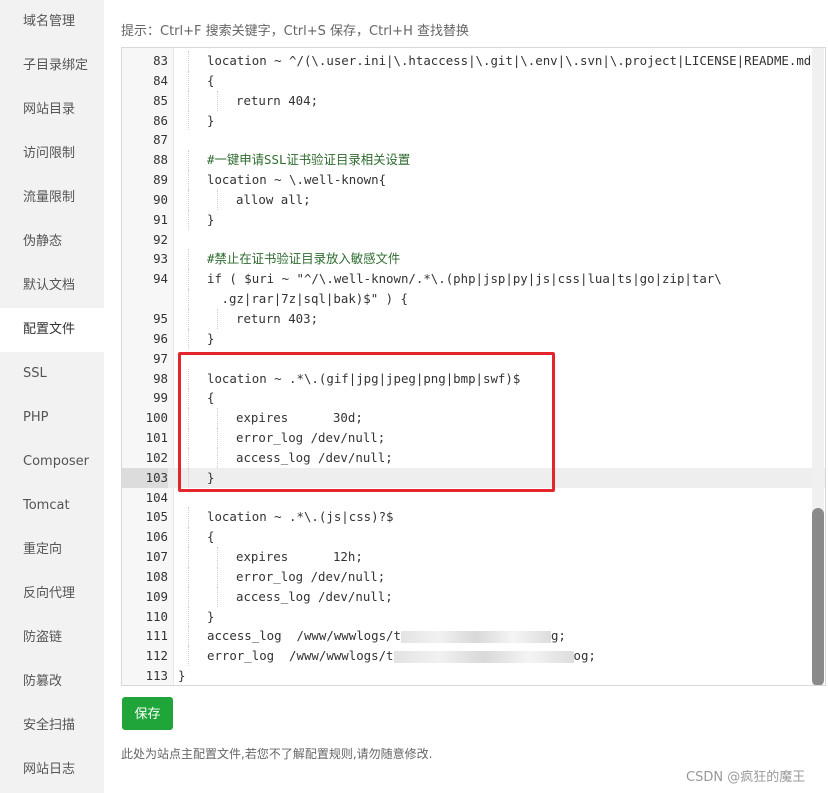  What do you see at coordinates (473, 299) in the screenshot?
I see `code-line: .gz|rar|7z|sql|bak)$" ) {` at bounding box center [473, 299].